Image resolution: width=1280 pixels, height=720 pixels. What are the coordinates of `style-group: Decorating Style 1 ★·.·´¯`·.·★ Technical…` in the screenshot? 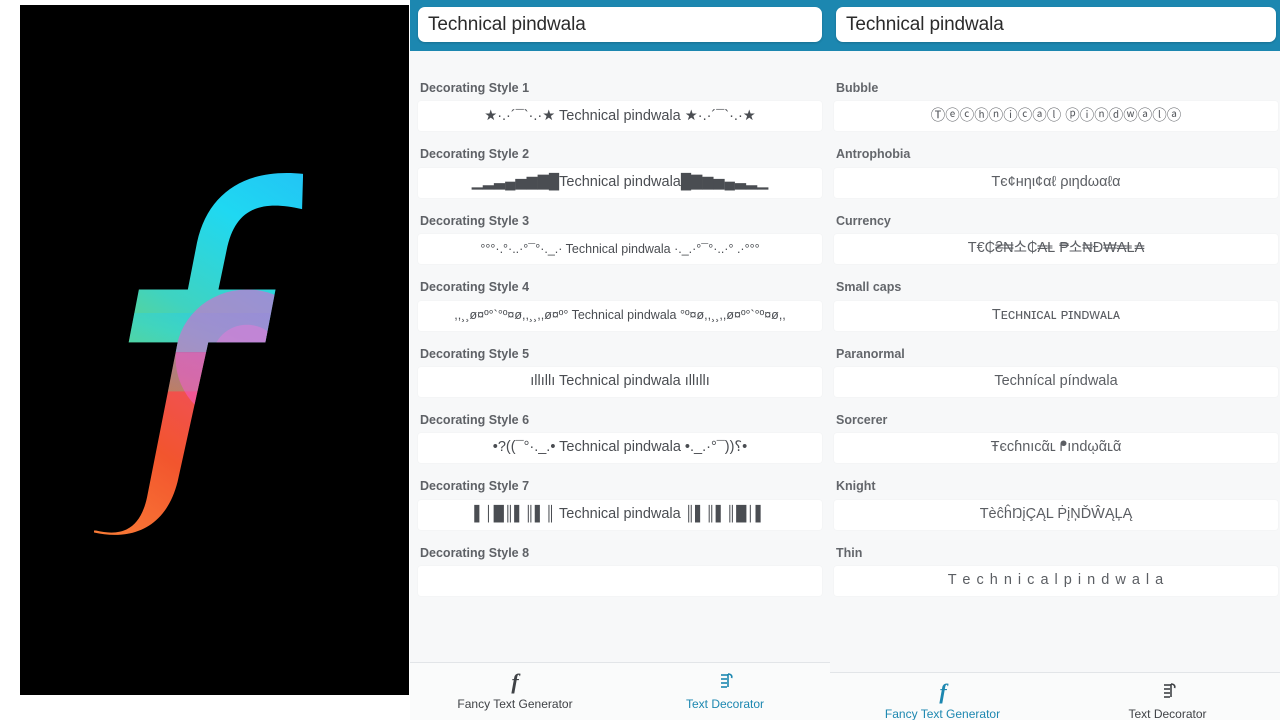 It's located at (620, 106).